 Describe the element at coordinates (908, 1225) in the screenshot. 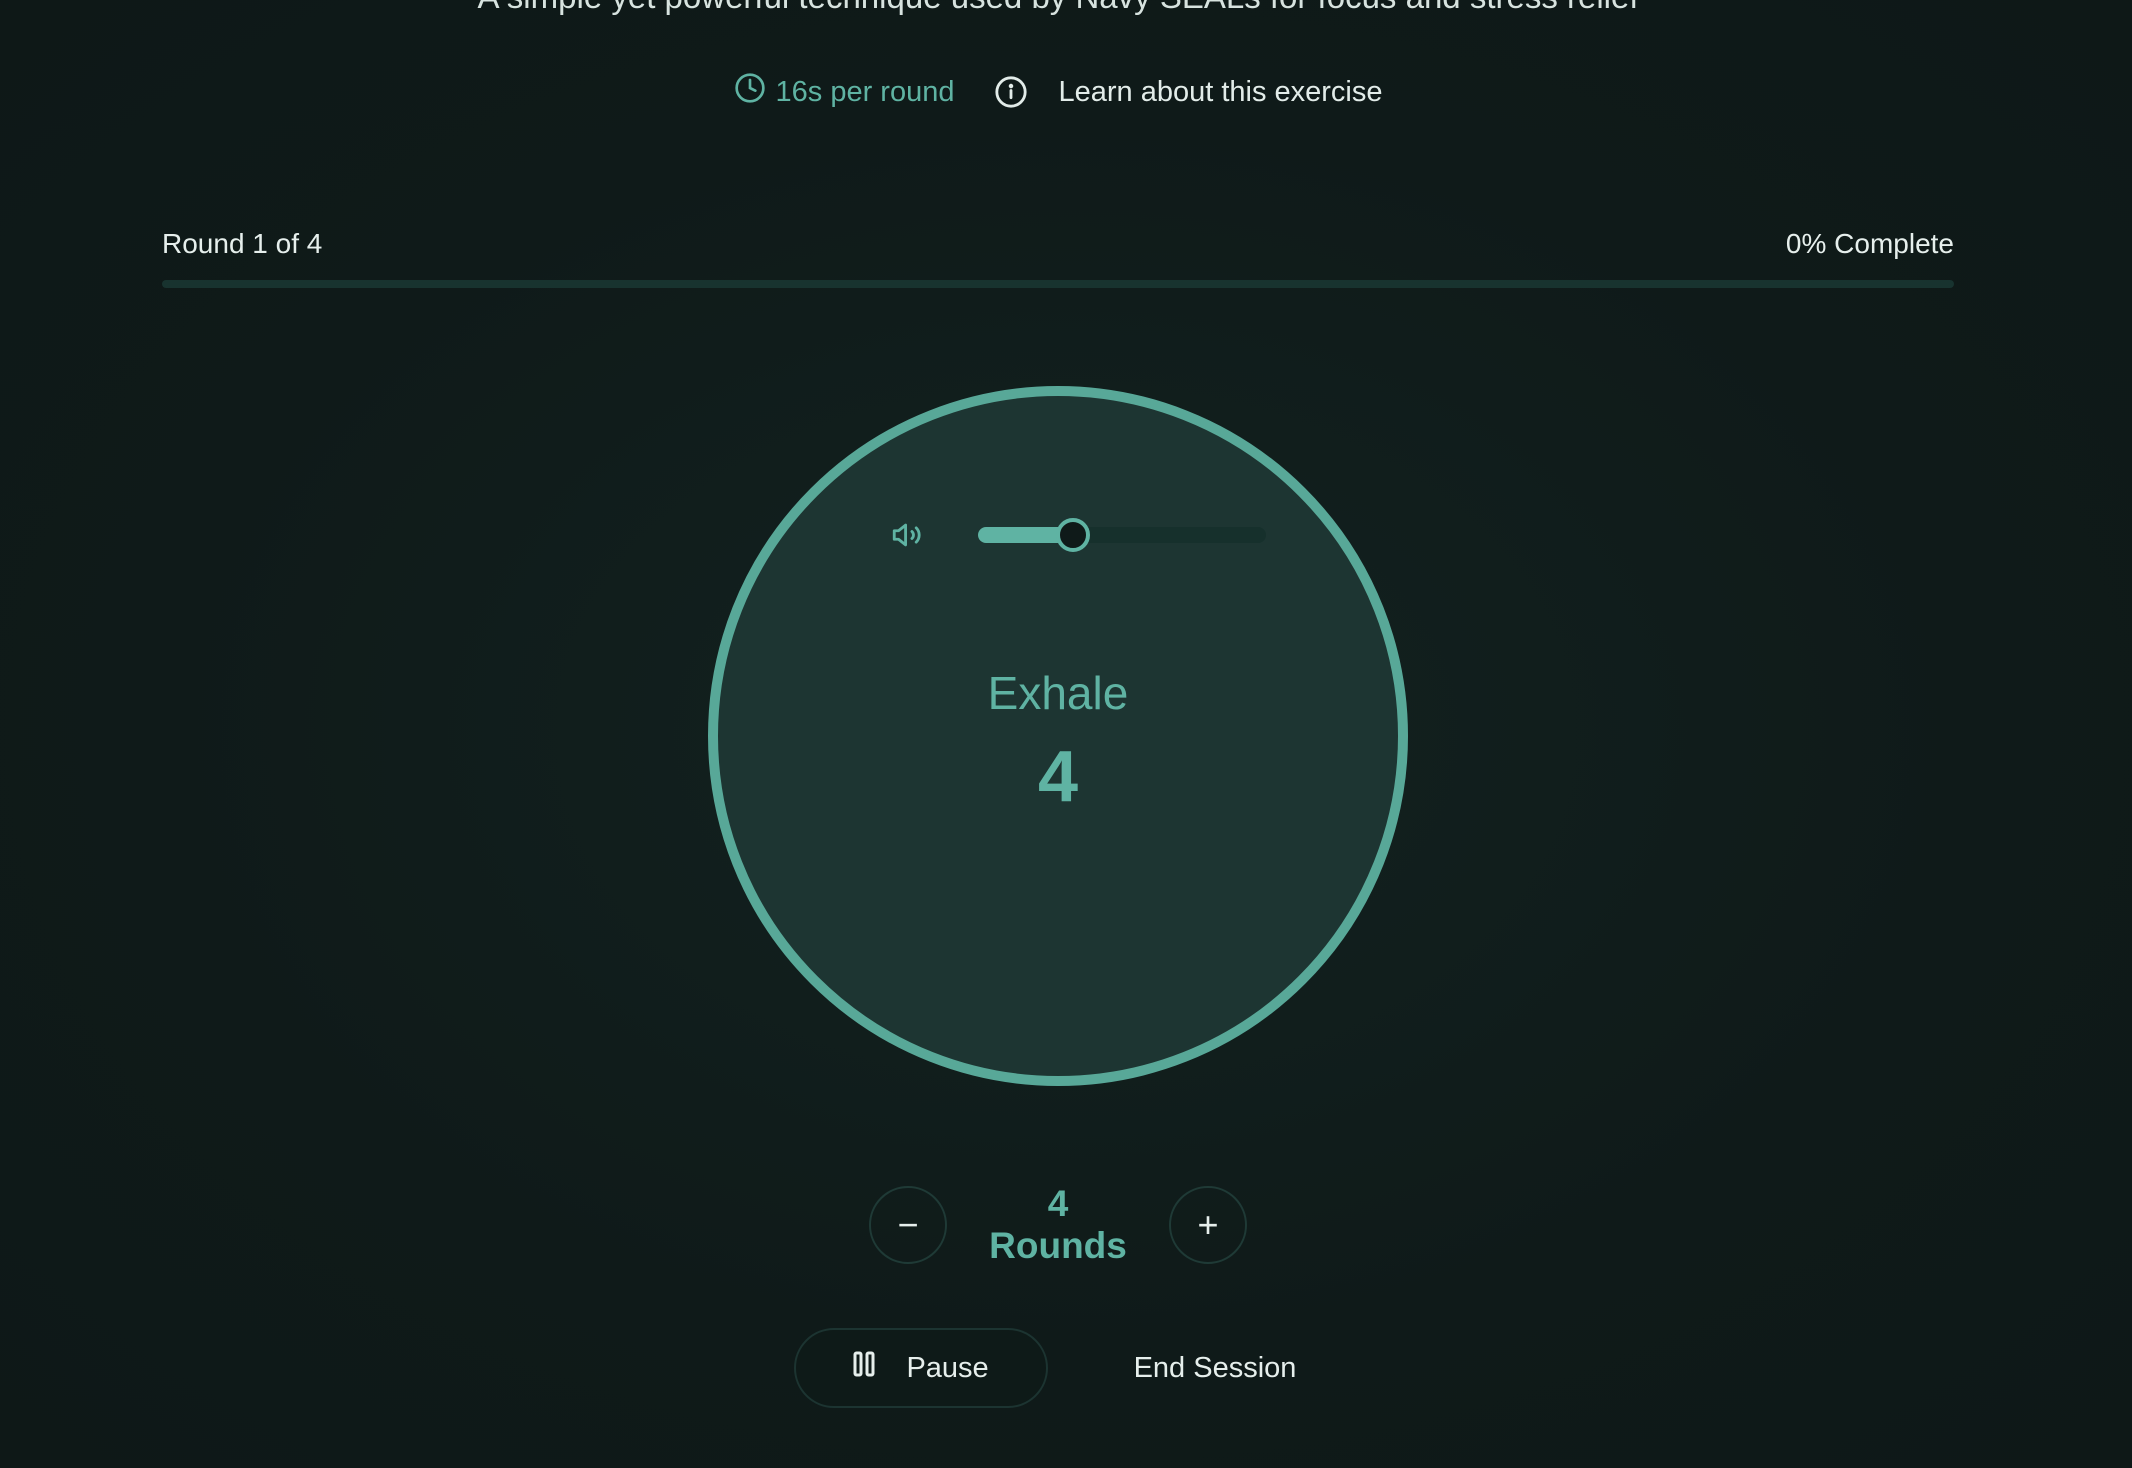

I see `decrease-rounds-button: −` at that location.